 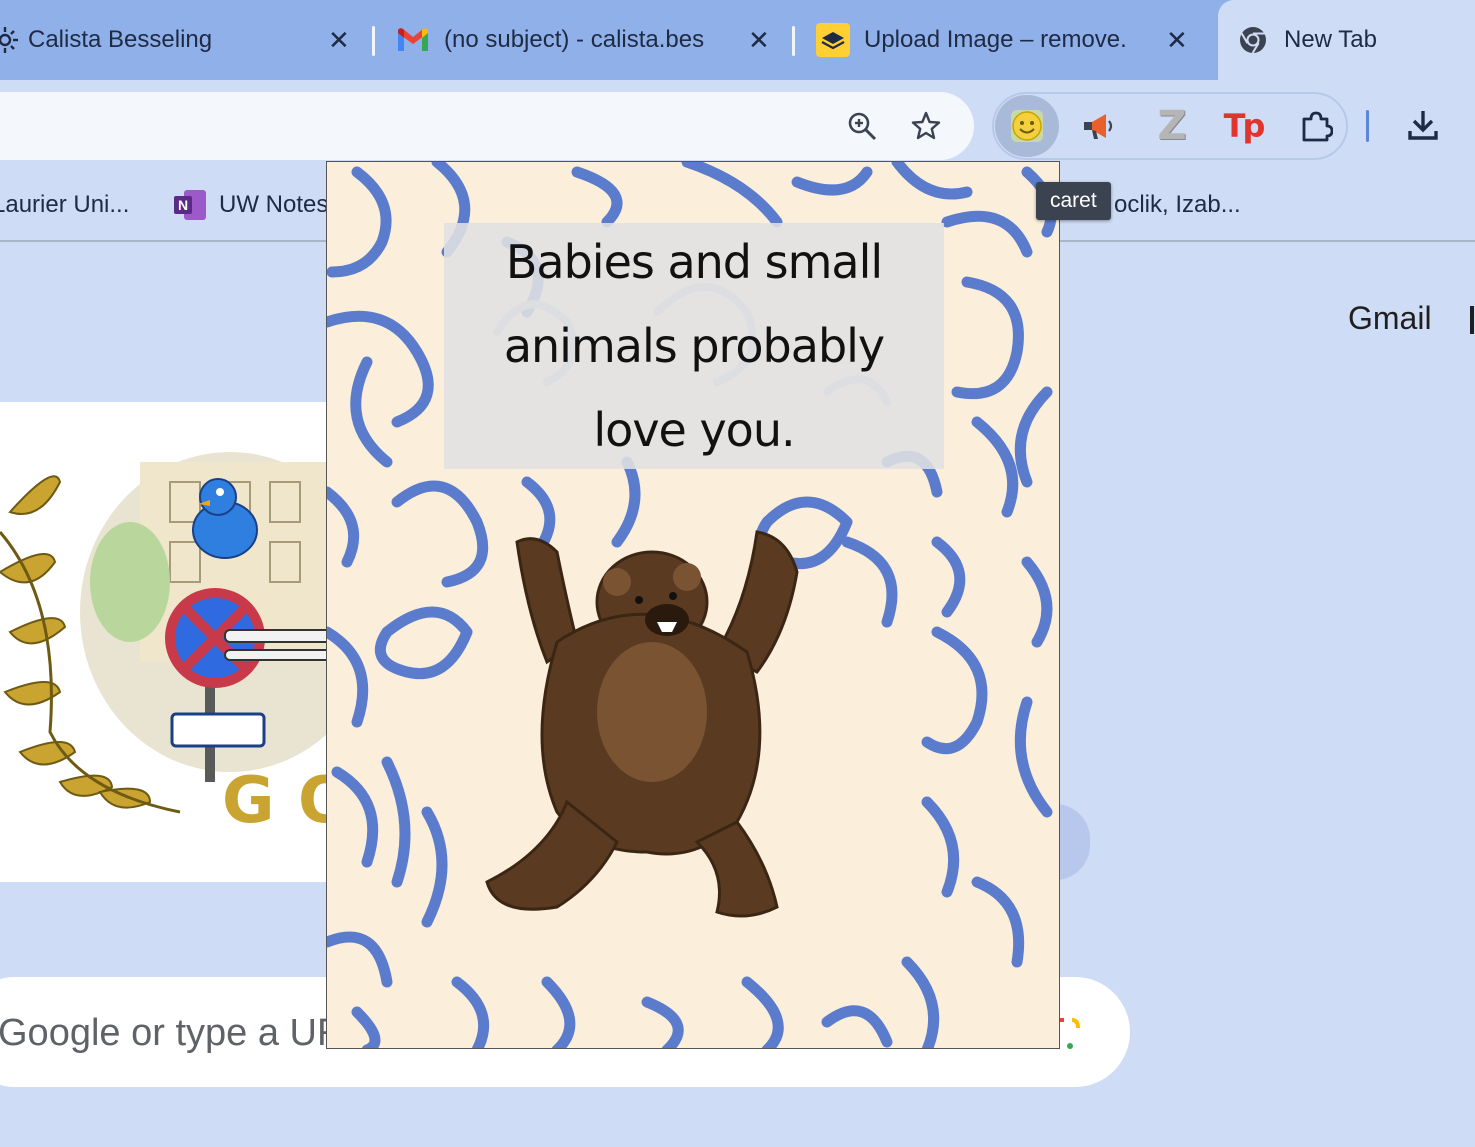 What do you see at coordinates (120, 39) in the screenshot?
I see `tab-title: Calista Besseling` at bounding box center [120, 39].